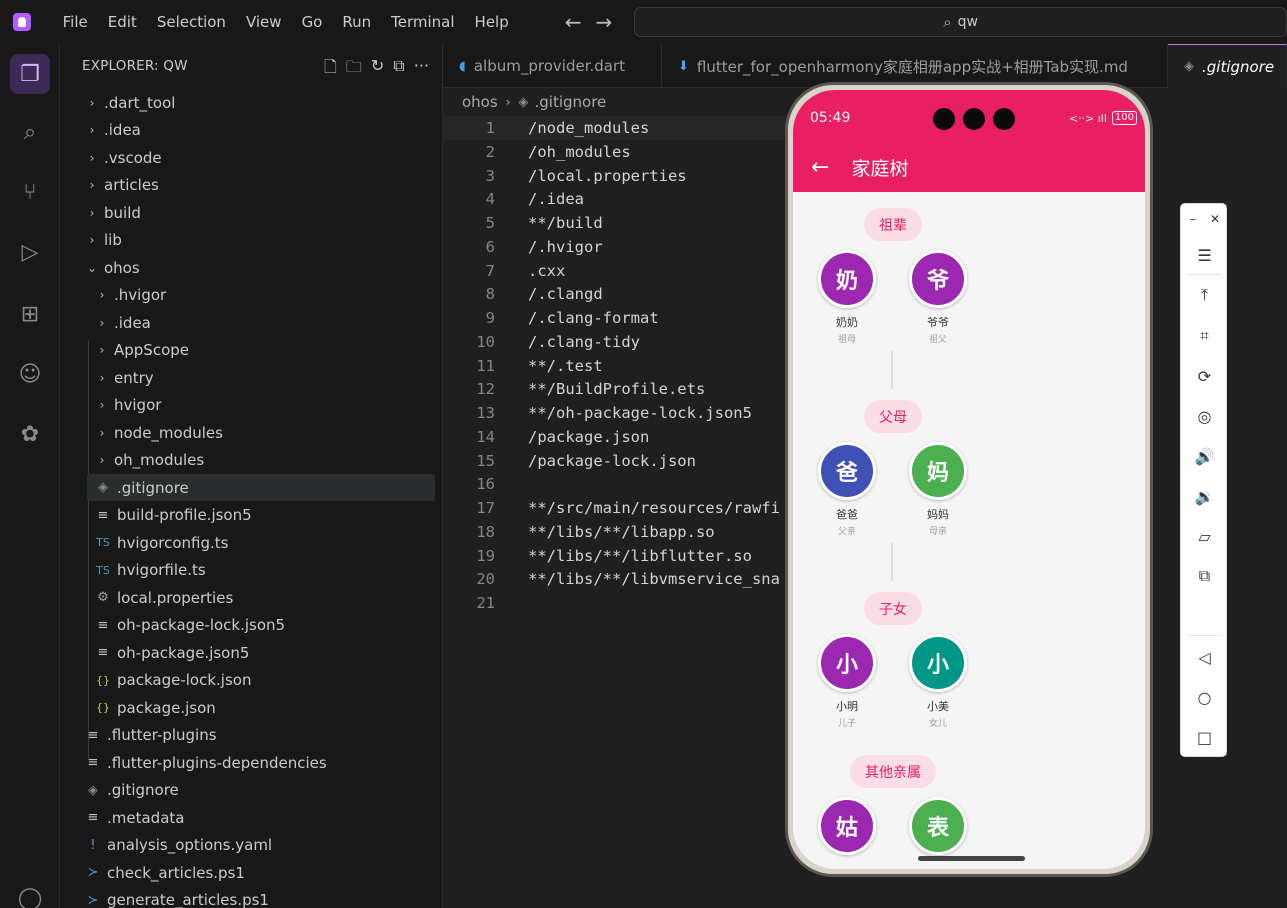 The height and width of the screenshot is (908, 1287). I want to click on editor-tab: ◖album_provider.dart, so click(552, 66).